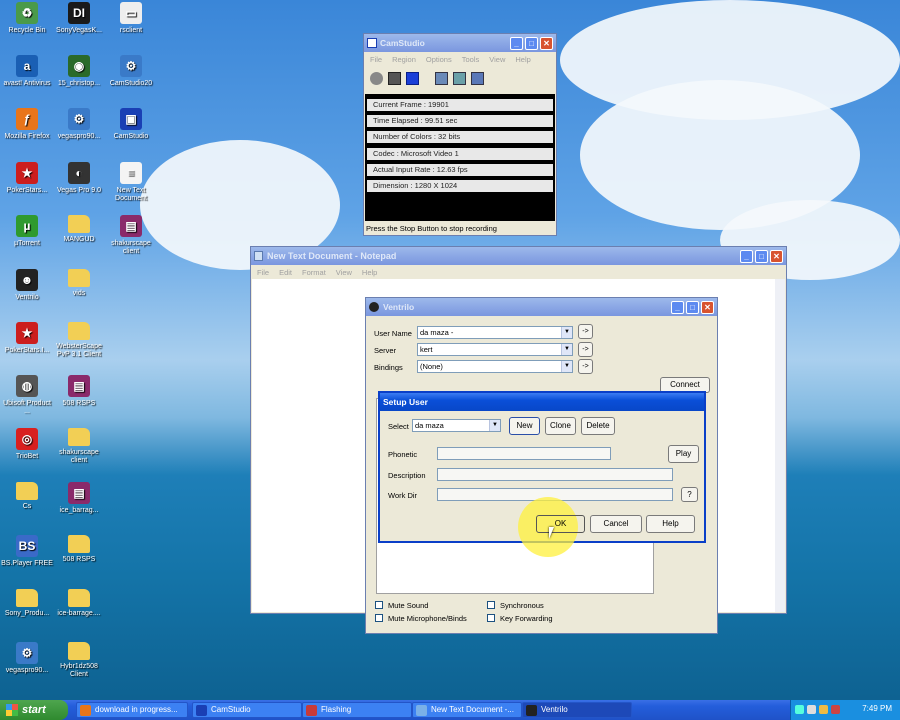 The image size is (900, 720). I want to click on start-button: start, so click(34, 710).